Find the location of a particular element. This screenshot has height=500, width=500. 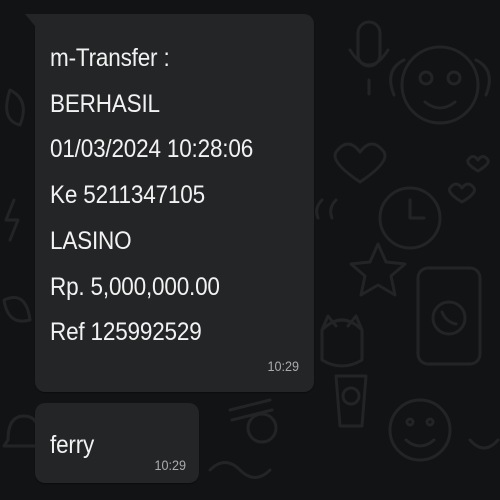

face-doodle-icon is located at coordinates (440, 85).